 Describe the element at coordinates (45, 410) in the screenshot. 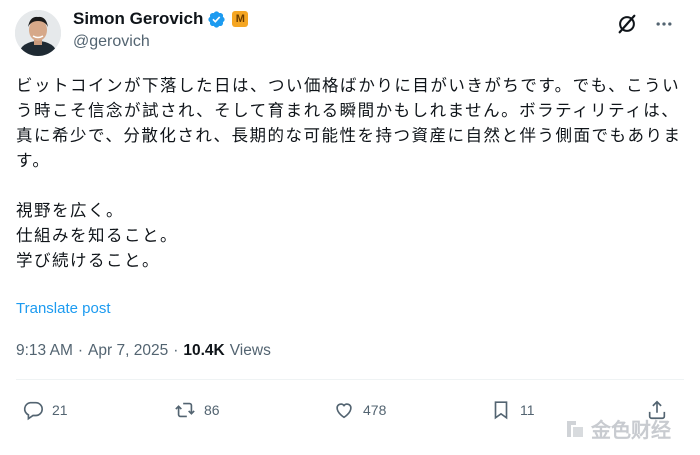

I see `reply-button: 21` at that location.